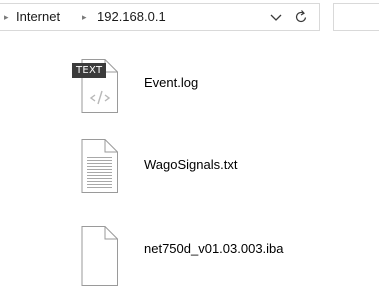 Image resolution: width=379 pixels, height=291 pixels. I want to click on refresh-icon, so click(301, 17).